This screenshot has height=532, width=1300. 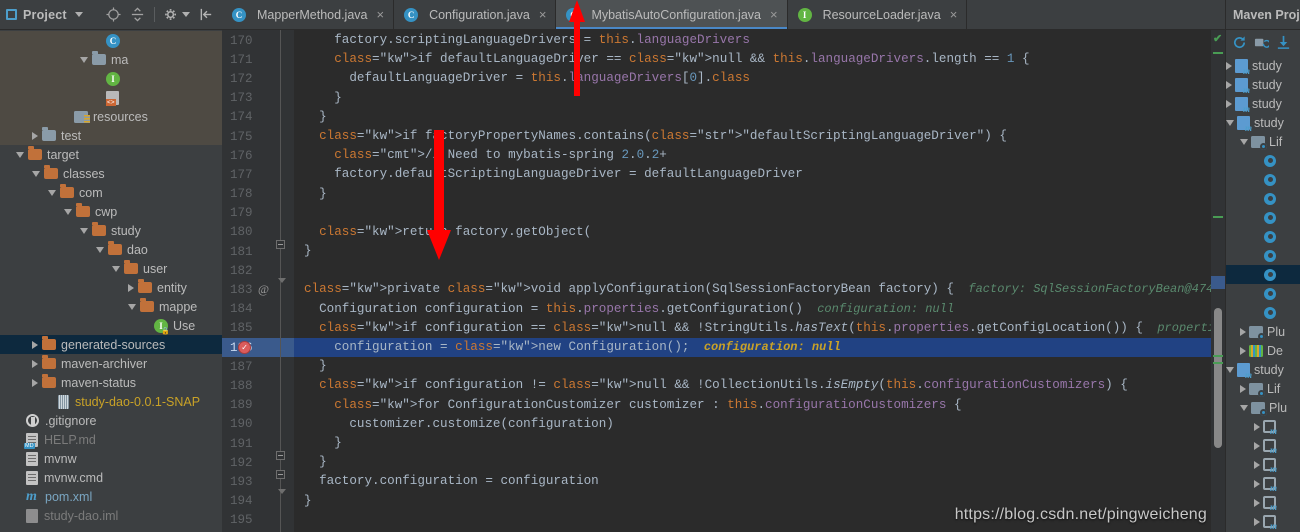 What do you see at coordinates (258, 385) in the screenshot?
I see `gutter-line-188: 188` at bounding box center [258, 385].